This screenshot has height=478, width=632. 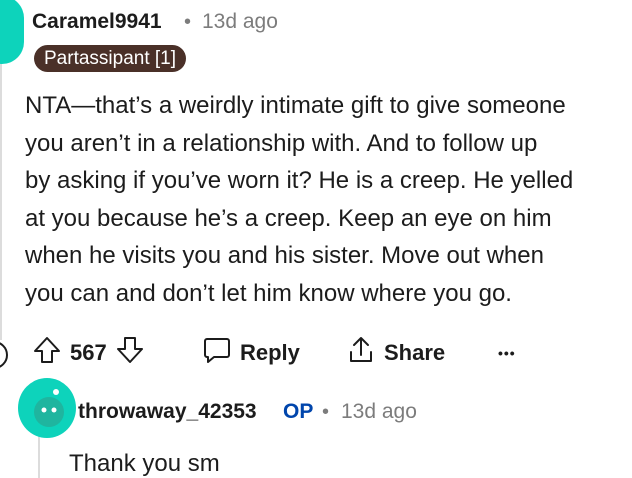 I want to click on op-badge: OP, so click(x=298, y=411).